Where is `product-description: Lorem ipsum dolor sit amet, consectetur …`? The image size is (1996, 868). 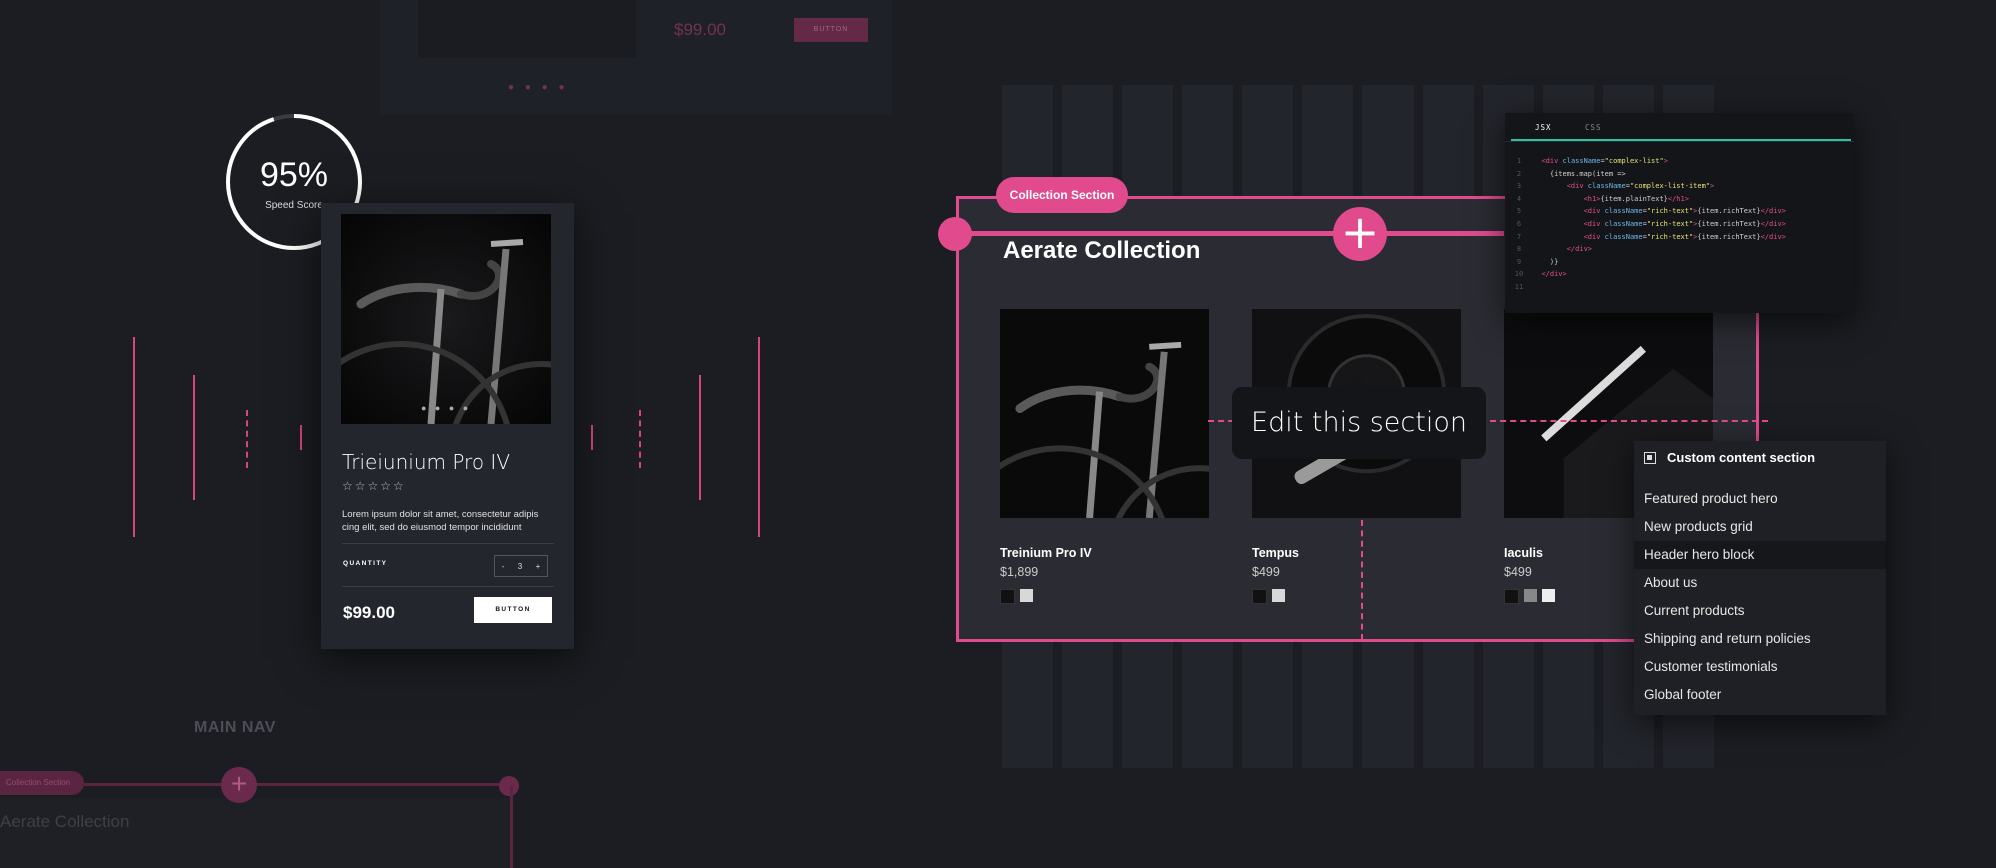 product-description: Lorem ipsum dolor sit amet, consectetur … is located at coordinates (440, 521).